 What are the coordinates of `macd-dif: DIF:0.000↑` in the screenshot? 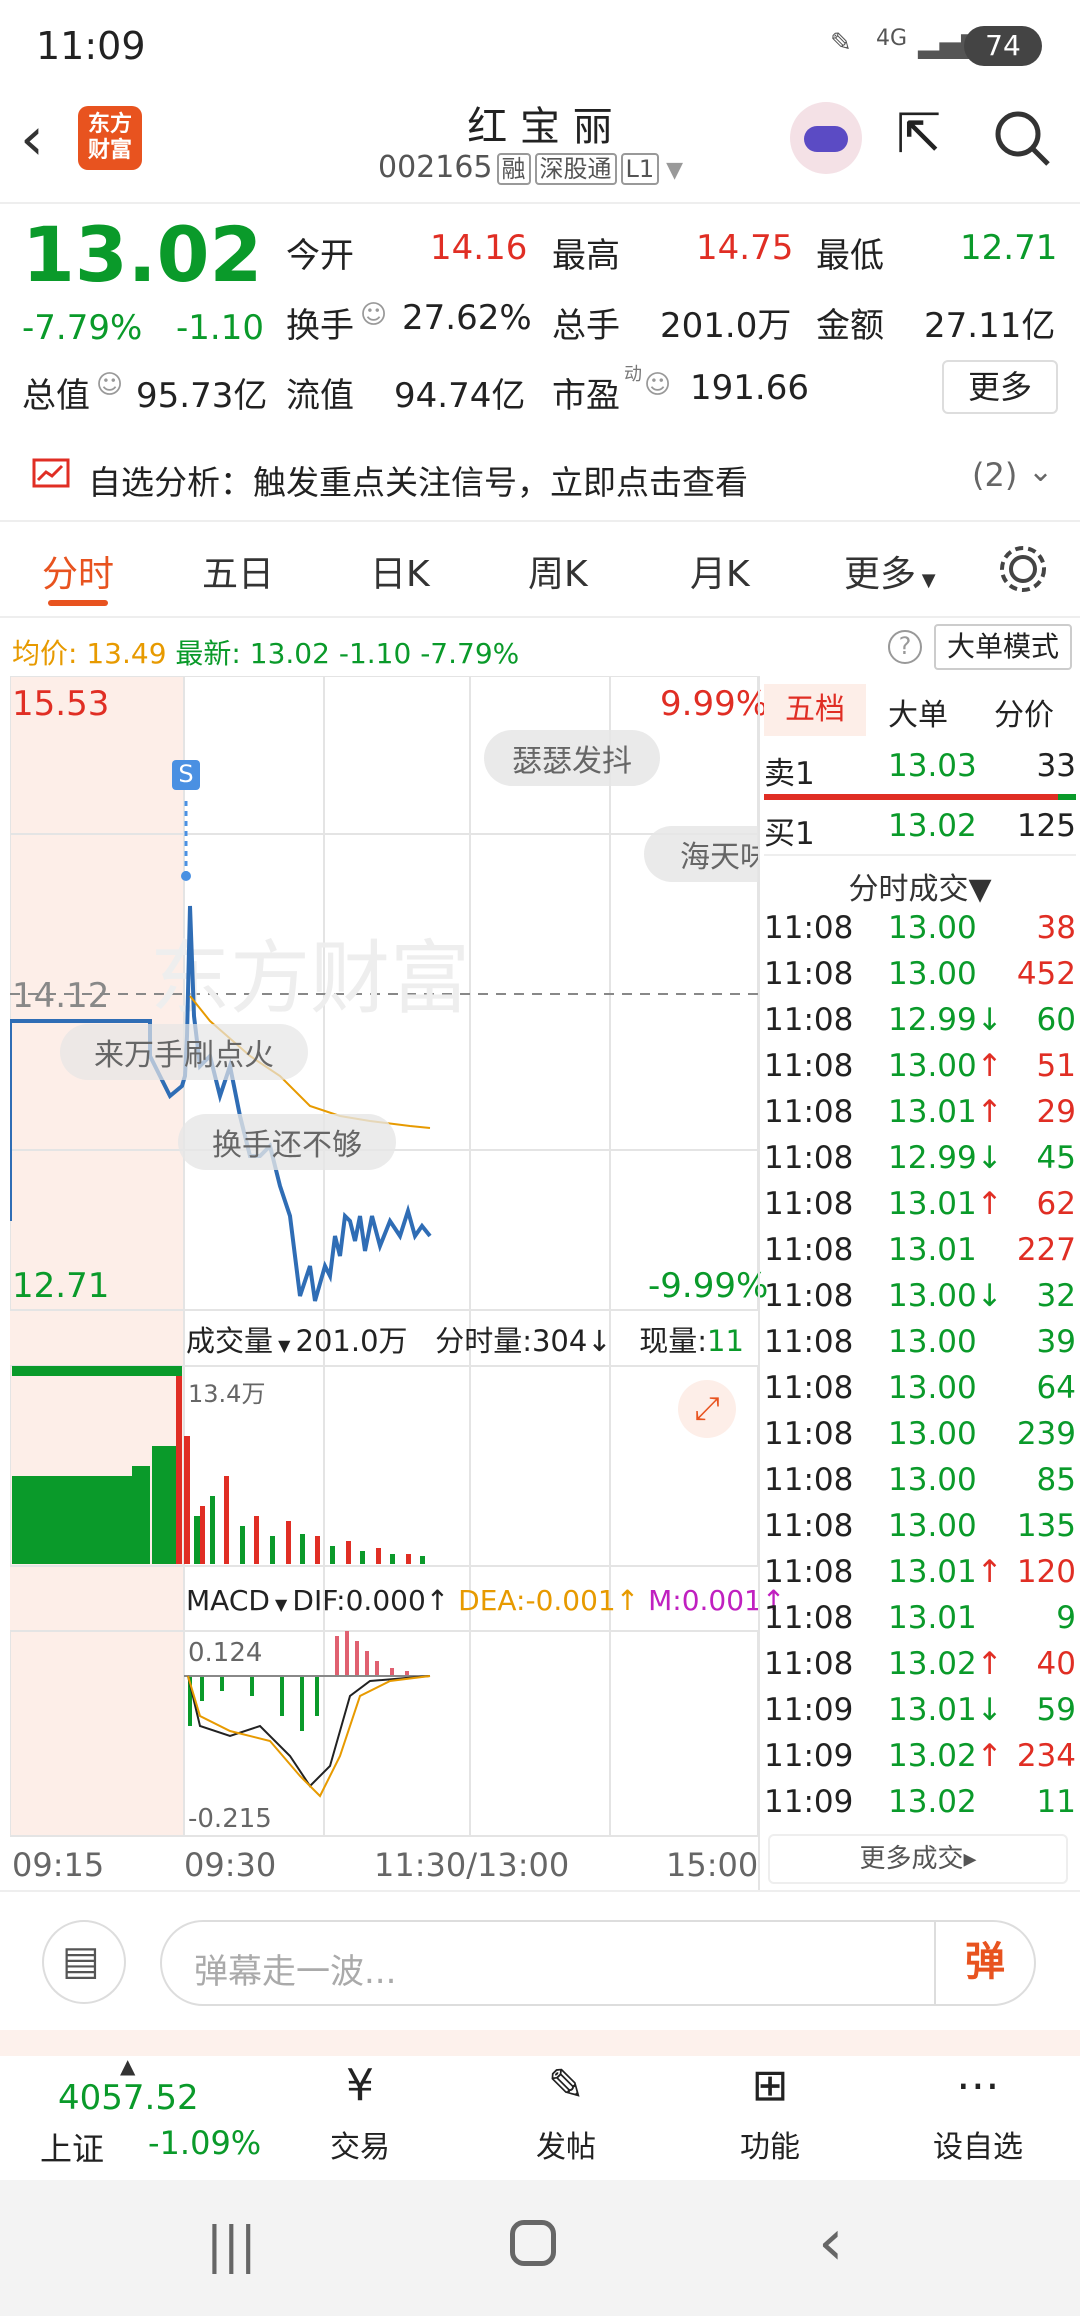 It's located at (371, 1600).